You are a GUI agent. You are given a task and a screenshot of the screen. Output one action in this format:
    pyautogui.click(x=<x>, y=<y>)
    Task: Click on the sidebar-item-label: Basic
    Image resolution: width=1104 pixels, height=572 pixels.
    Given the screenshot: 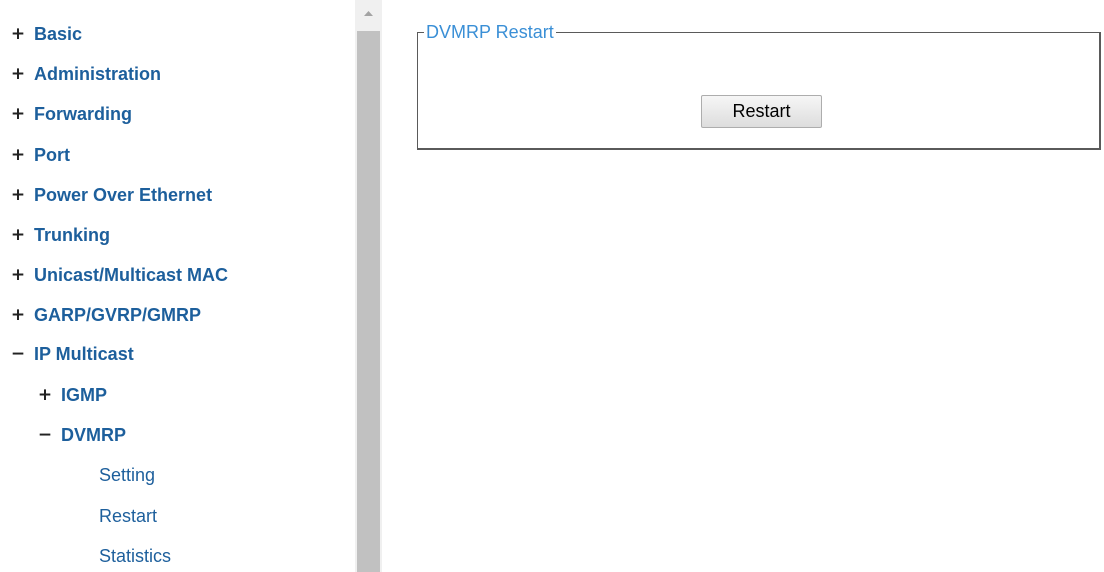 What is the action you would take?
    pyautogui.click(x=58, y=33)
    